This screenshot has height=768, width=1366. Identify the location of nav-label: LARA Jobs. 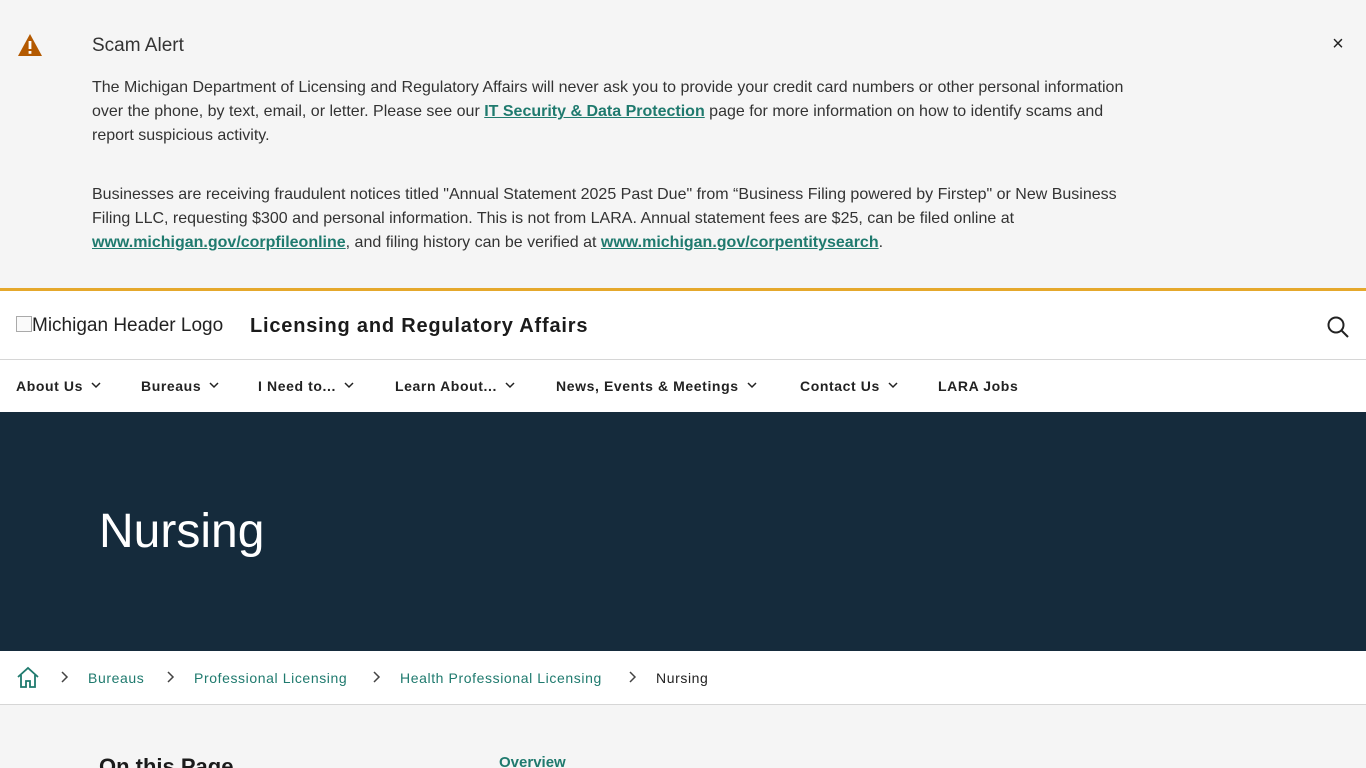
(978, 386).